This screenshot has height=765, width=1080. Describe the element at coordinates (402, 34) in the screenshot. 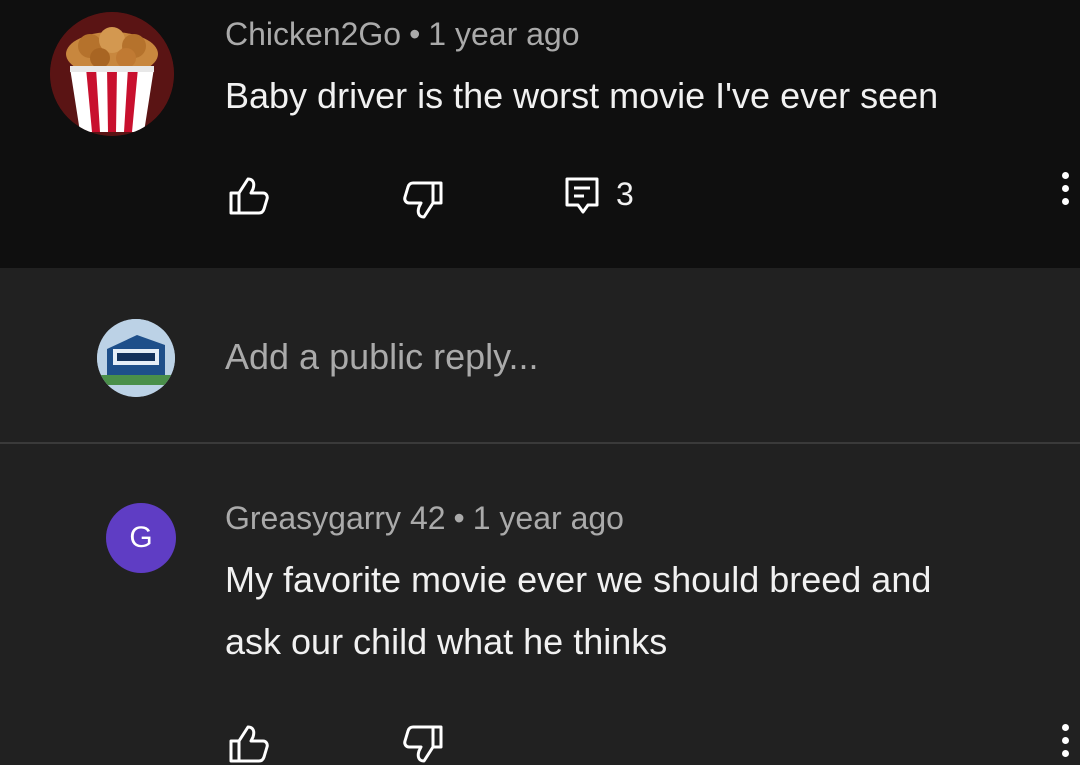

I see `comment-meta: Chicken2Go • 1 year ago` at that location.